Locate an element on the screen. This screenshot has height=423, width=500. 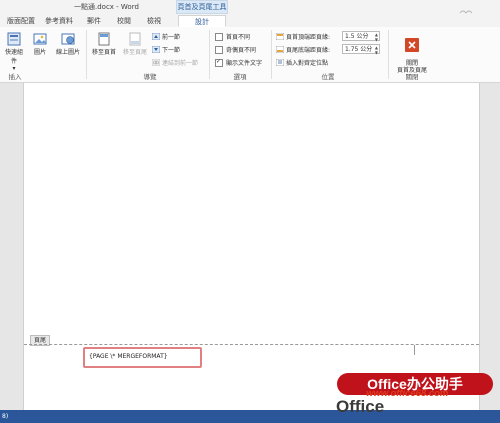
go-to-footer-button: 移至頁尾 is located at coordinates (135, 44).